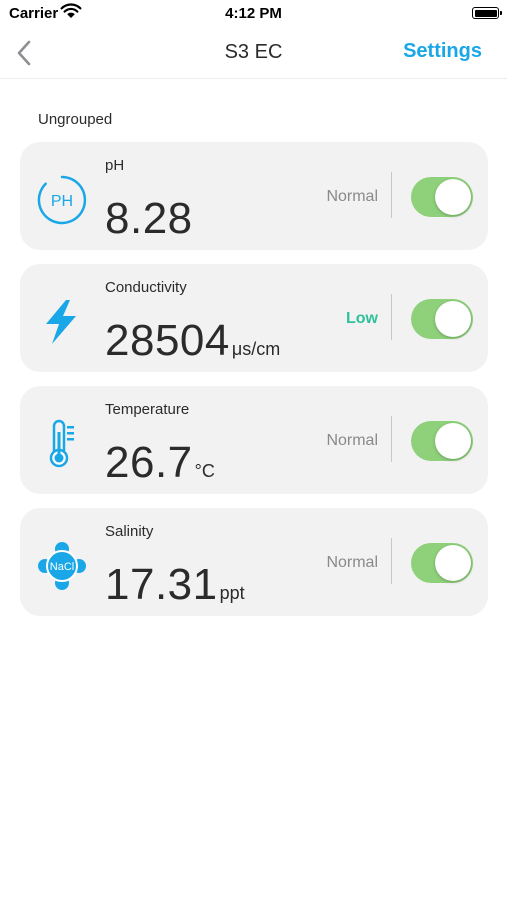 The width and height of the screenshot is (507, 900). I want to click on sensor-reading: 28504 μs/cm, so click(192, 341).